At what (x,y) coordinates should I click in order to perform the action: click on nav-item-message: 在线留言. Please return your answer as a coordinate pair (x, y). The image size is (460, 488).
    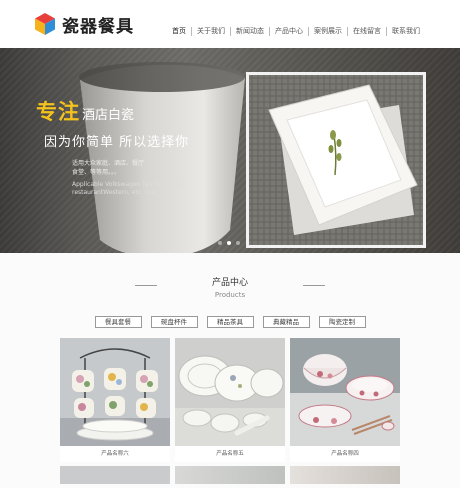
    Looking at the image, I should click on (367, 31).